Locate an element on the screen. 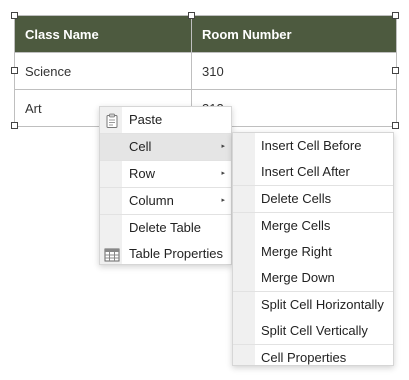 This screenshot has width=409, height=380. resize-handle-top-right is located at coordinates (395, 15).